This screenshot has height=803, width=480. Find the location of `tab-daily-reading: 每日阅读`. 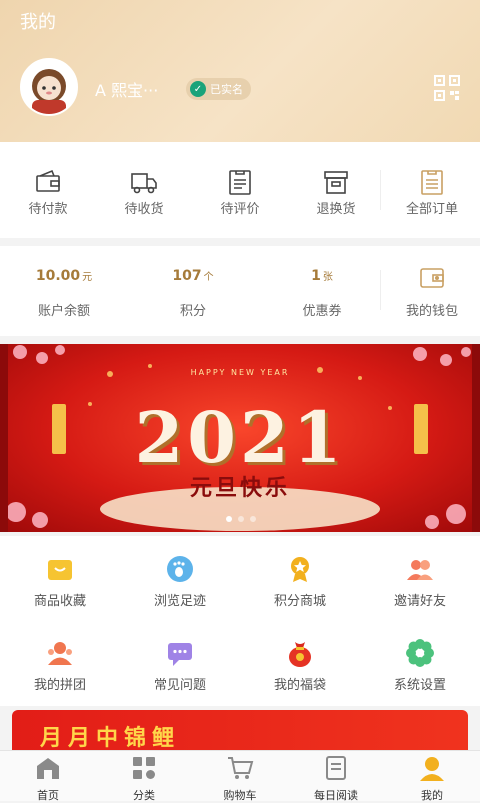

tab-daily-reading: 每日阅读 is located at coordinates (336, 776).